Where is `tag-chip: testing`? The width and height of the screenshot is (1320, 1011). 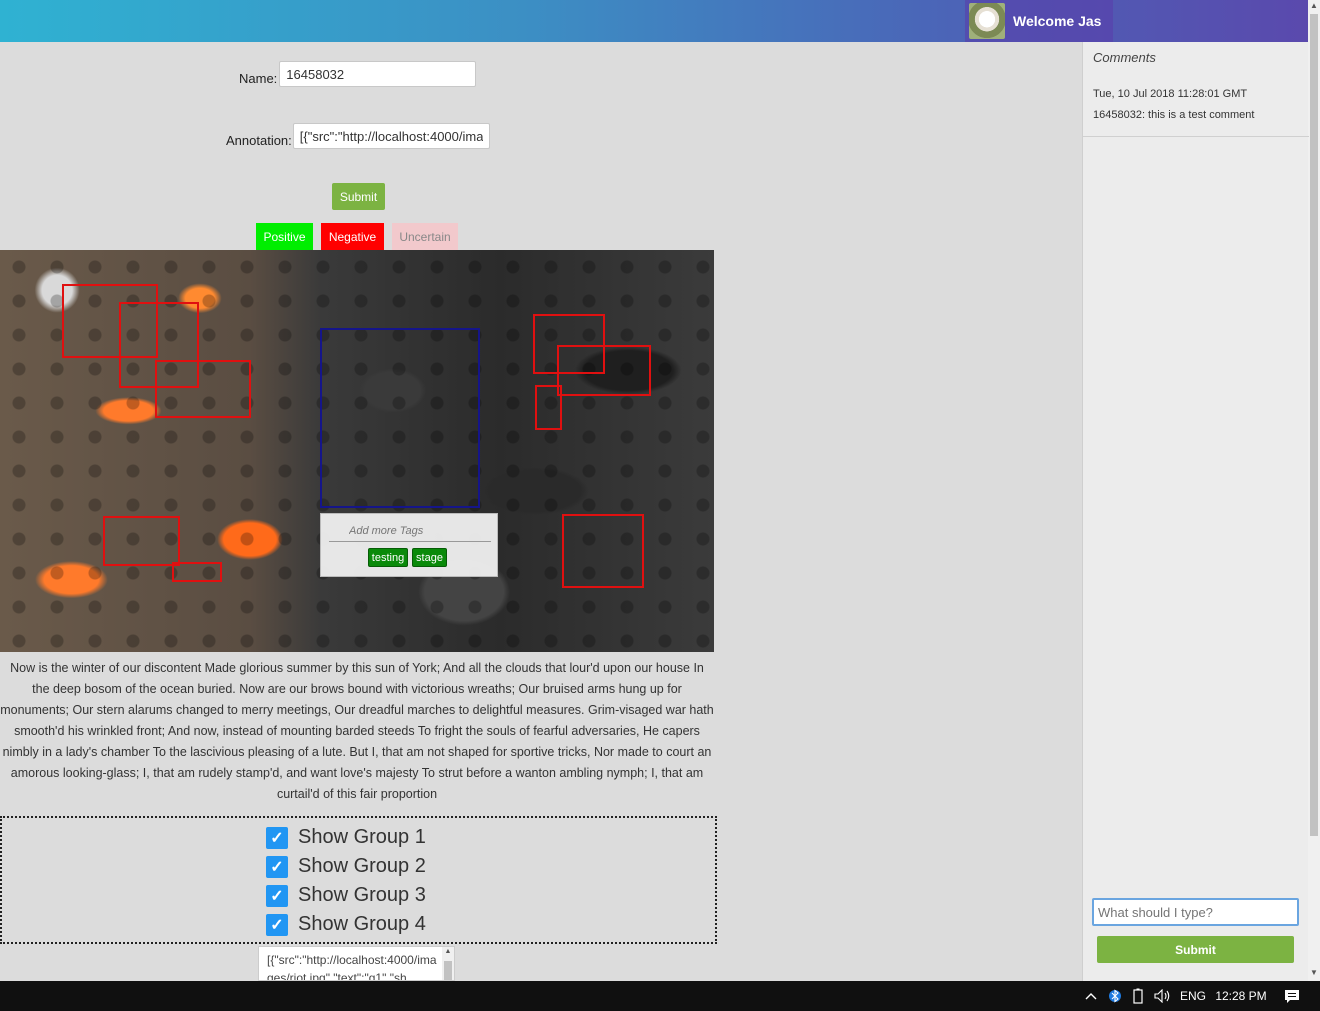 tag-chip: testing is located at coordinates (388, 557).